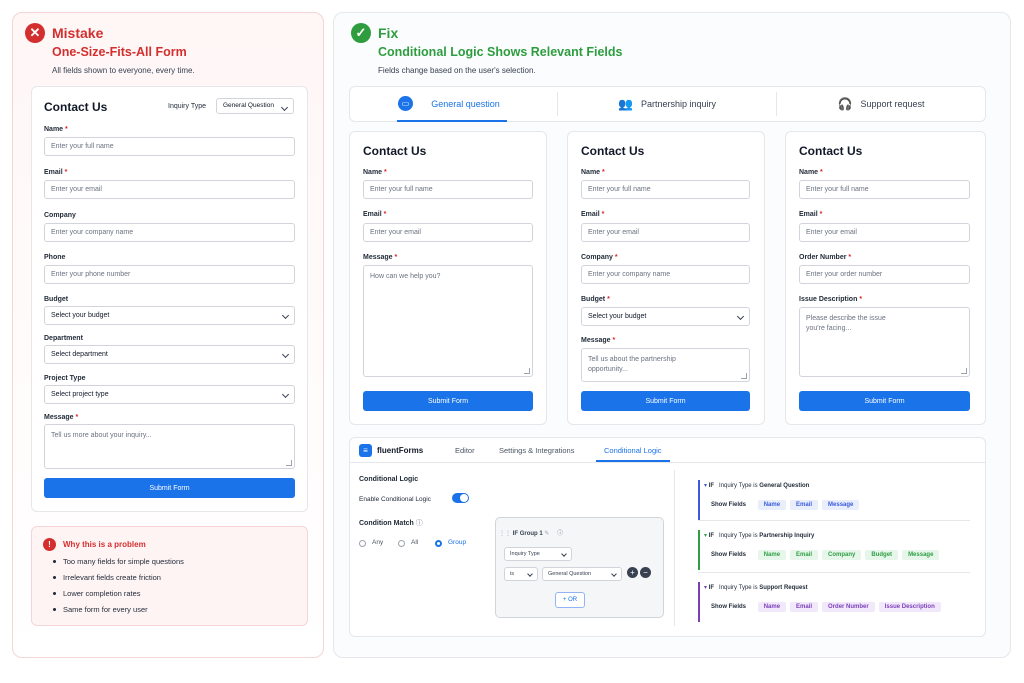 The image size is (1024, 683). What do you see at coordinates (845, 104) in the screenshot?
I see `headset-icon: 🎧` at bounding box center [845, 104].